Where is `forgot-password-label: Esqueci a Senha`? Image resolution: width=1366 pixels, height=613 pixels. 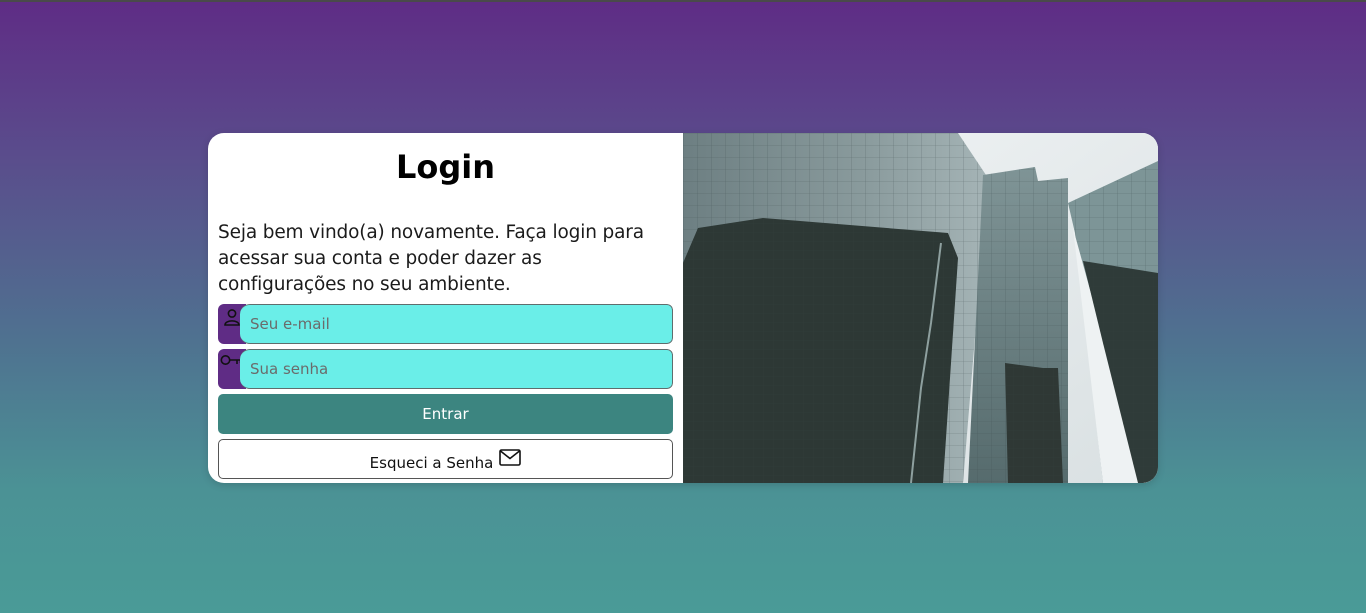 forgot-password-label: Esqueci a Senha is located at coordinates (431, 462).